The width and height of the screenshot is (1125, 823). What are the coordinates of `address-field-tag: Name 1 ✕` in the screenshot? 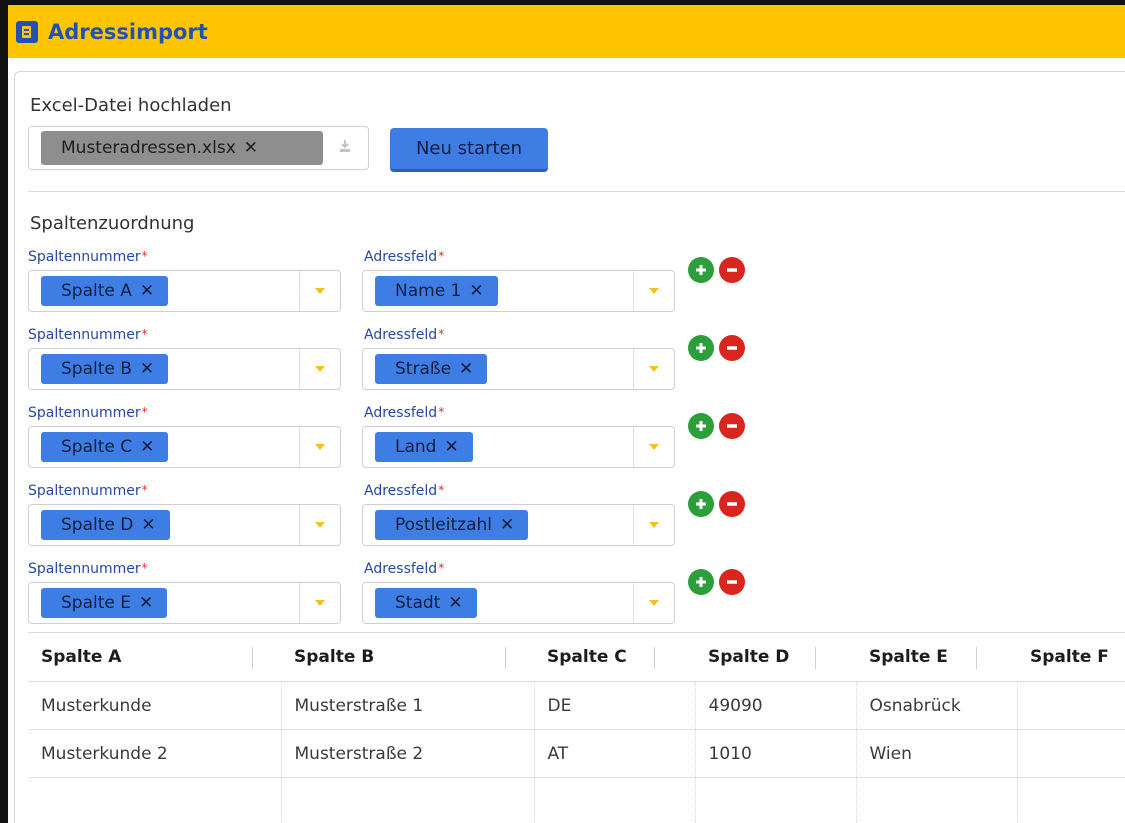 It's located at (436, 291).